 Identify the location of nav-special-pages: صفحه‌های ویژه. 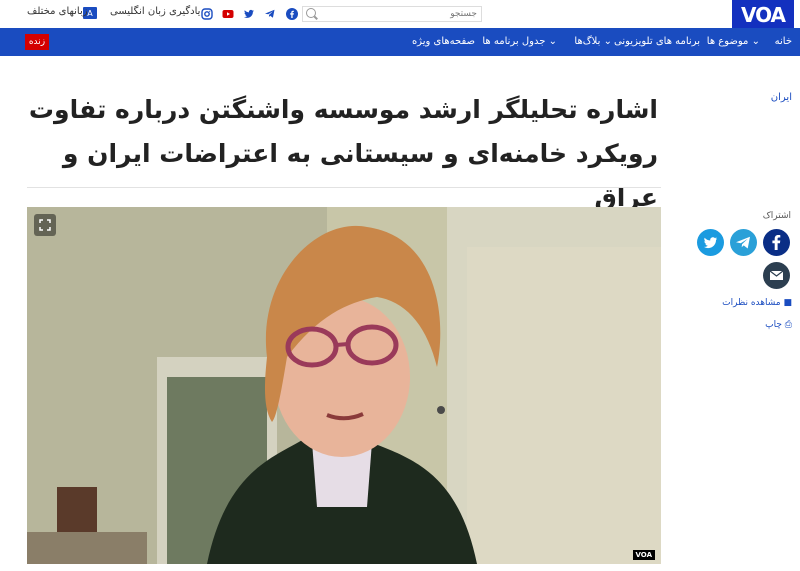
(443, 41).